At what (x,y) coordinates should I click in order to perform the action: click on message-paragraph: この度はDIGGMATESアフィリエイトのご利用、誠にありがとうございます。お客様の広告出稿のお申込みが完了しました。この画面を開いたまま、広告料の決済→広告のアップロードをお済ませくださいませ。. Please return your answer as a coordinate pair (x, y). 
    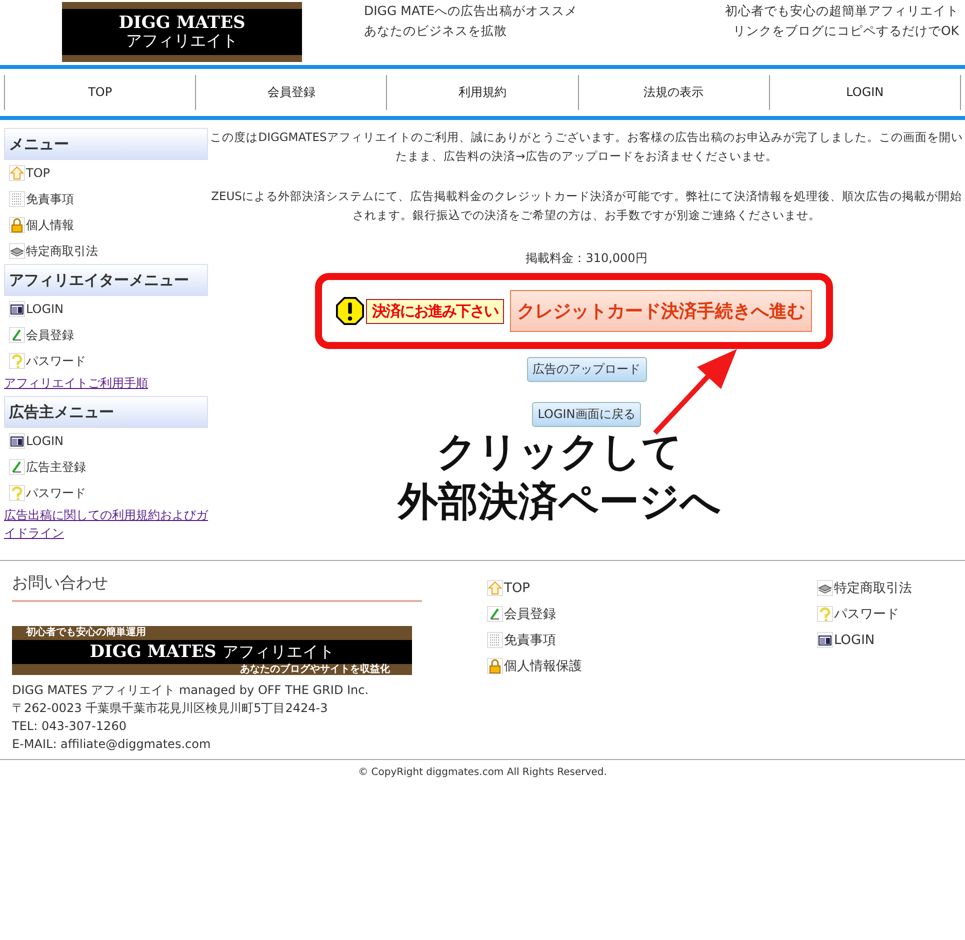
    Looking at the image, I should click on (586, 147).